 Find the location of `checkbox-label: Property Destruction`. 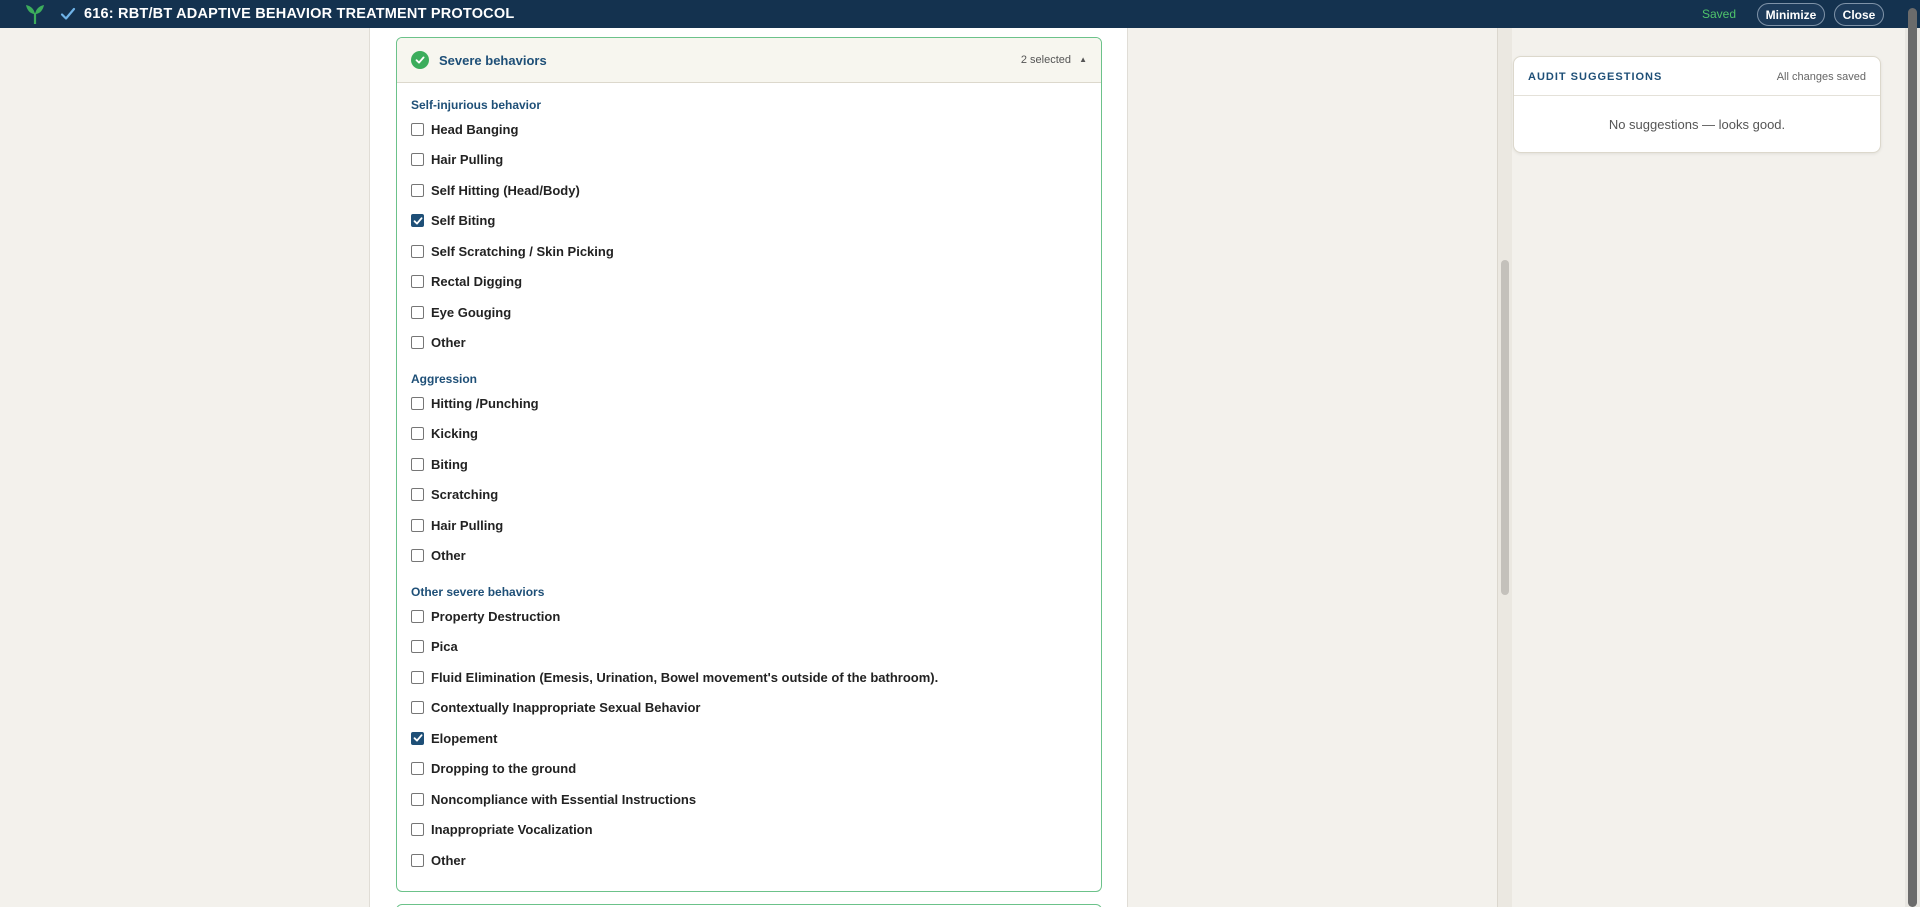

checkbox-label: Property Destruction is located at coordinates (496, 616).